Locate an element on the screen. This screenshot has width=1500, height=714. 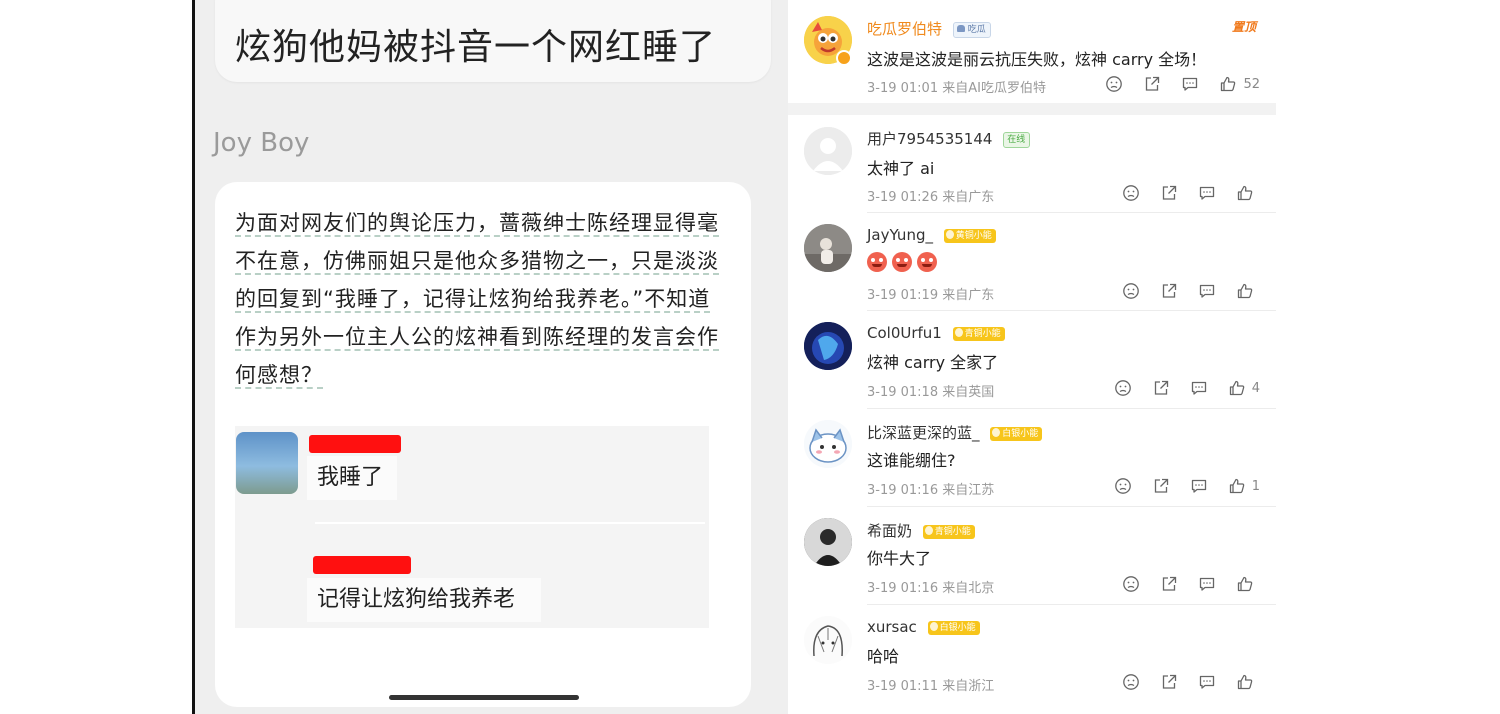
comment-emojis is located at coordinates (904, 261).